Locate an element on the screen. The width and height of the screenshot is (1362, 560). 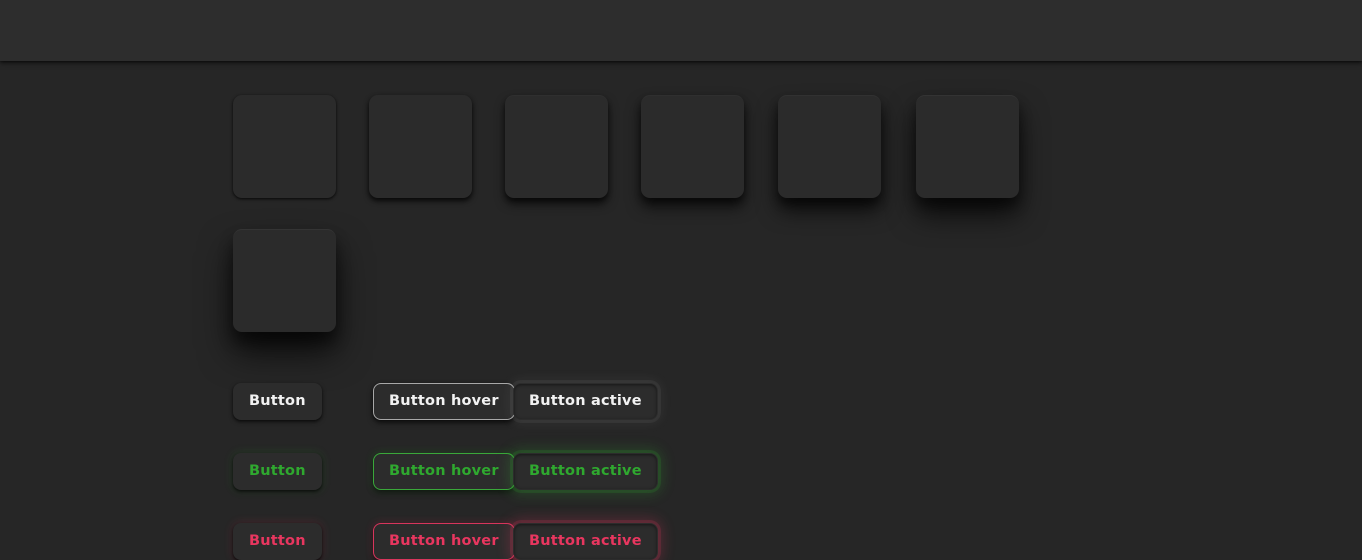
button-row-default: Button Button hover Button active is located at coordinates (445, 401).